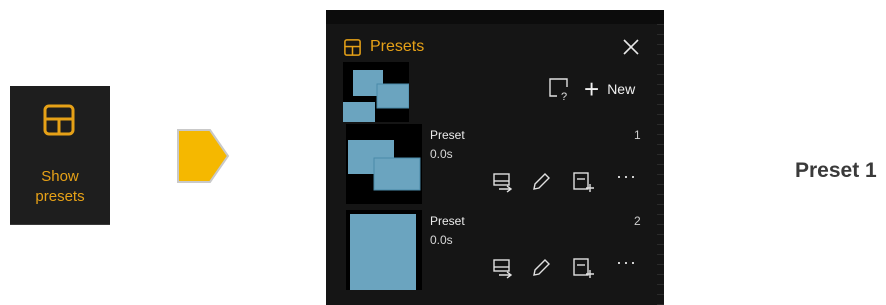 This screenshot has height=305, width=886. I want to click on close-icon, so click(631, 47).